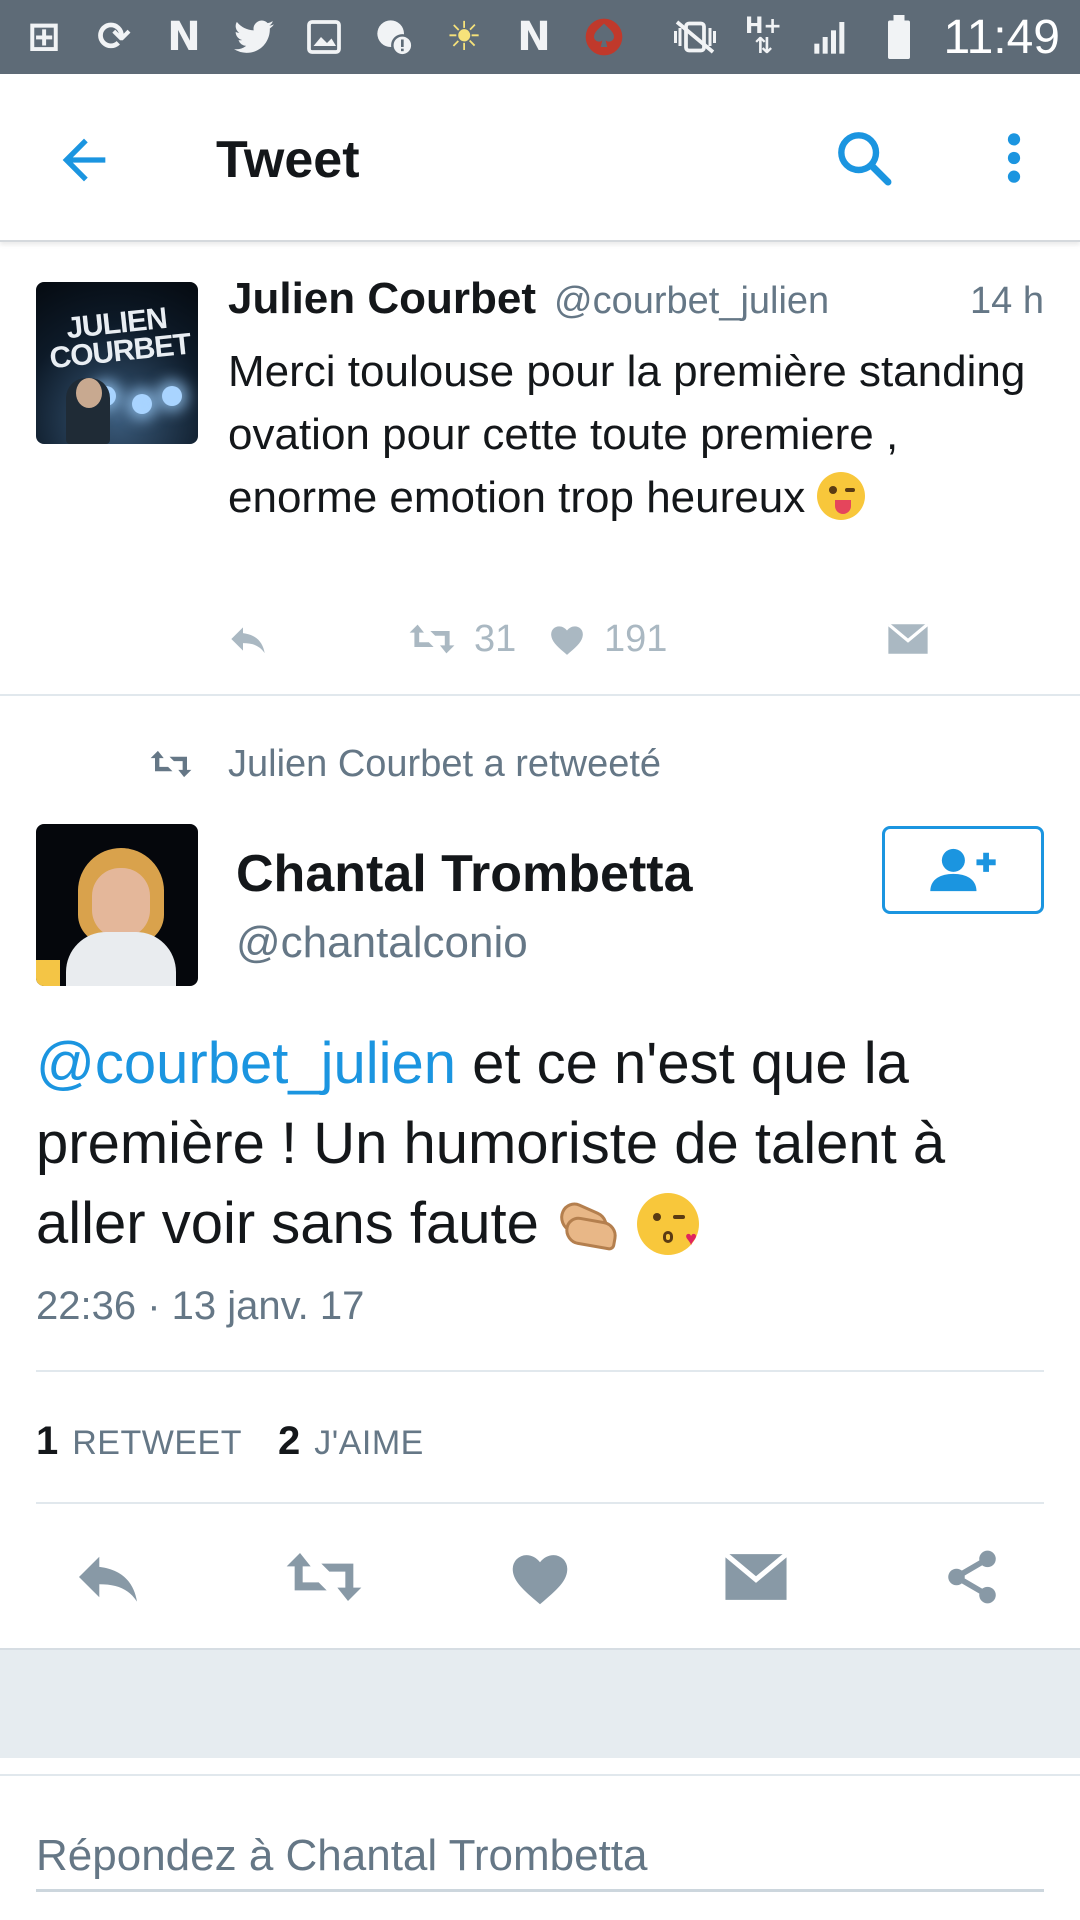  What do you see at coordinates (117, 905) in the screenshot?
I see `avatar` at bounding box center [117, 905].